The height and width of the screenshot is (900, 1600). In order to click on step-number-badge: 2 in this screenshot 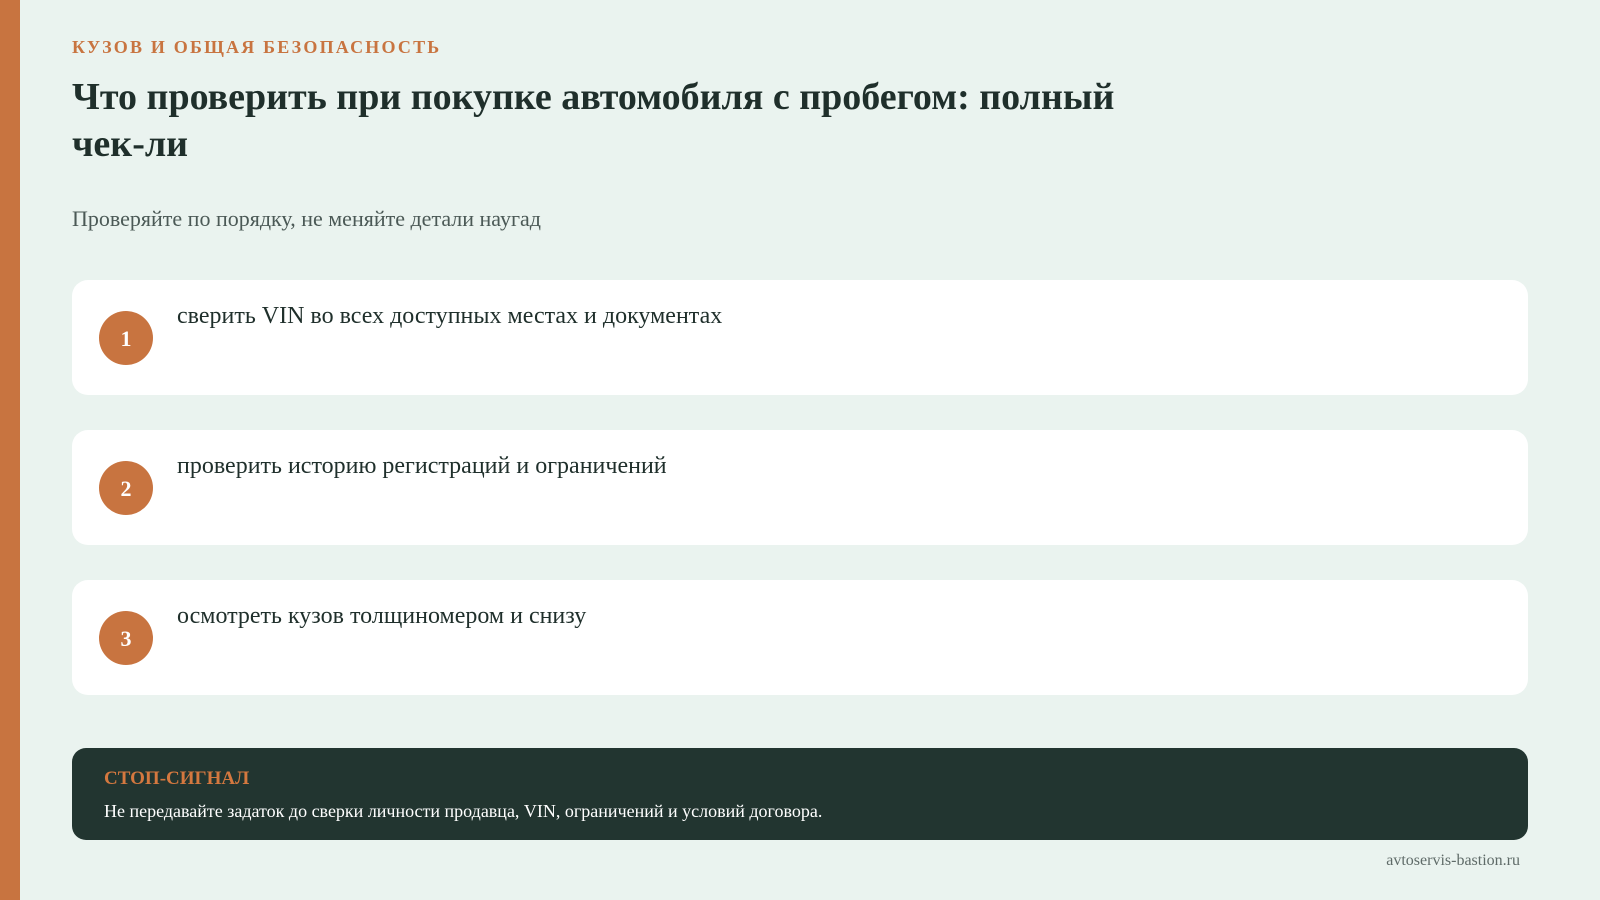, I will do `click(126, 488)`.